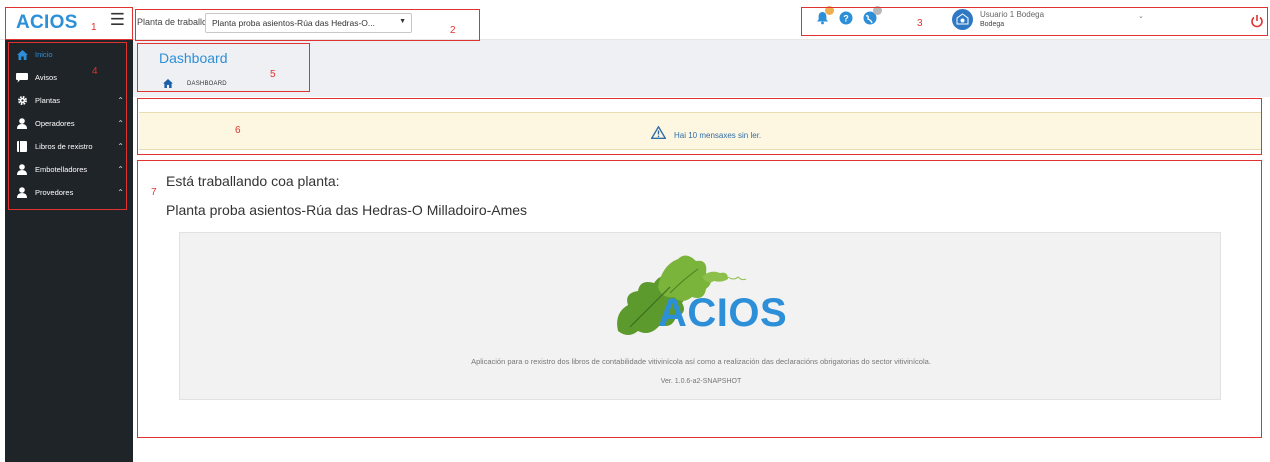 The height and width of the screenshot is (462, 1270). I want to click on annotation-number: 7, so click(154, 192).